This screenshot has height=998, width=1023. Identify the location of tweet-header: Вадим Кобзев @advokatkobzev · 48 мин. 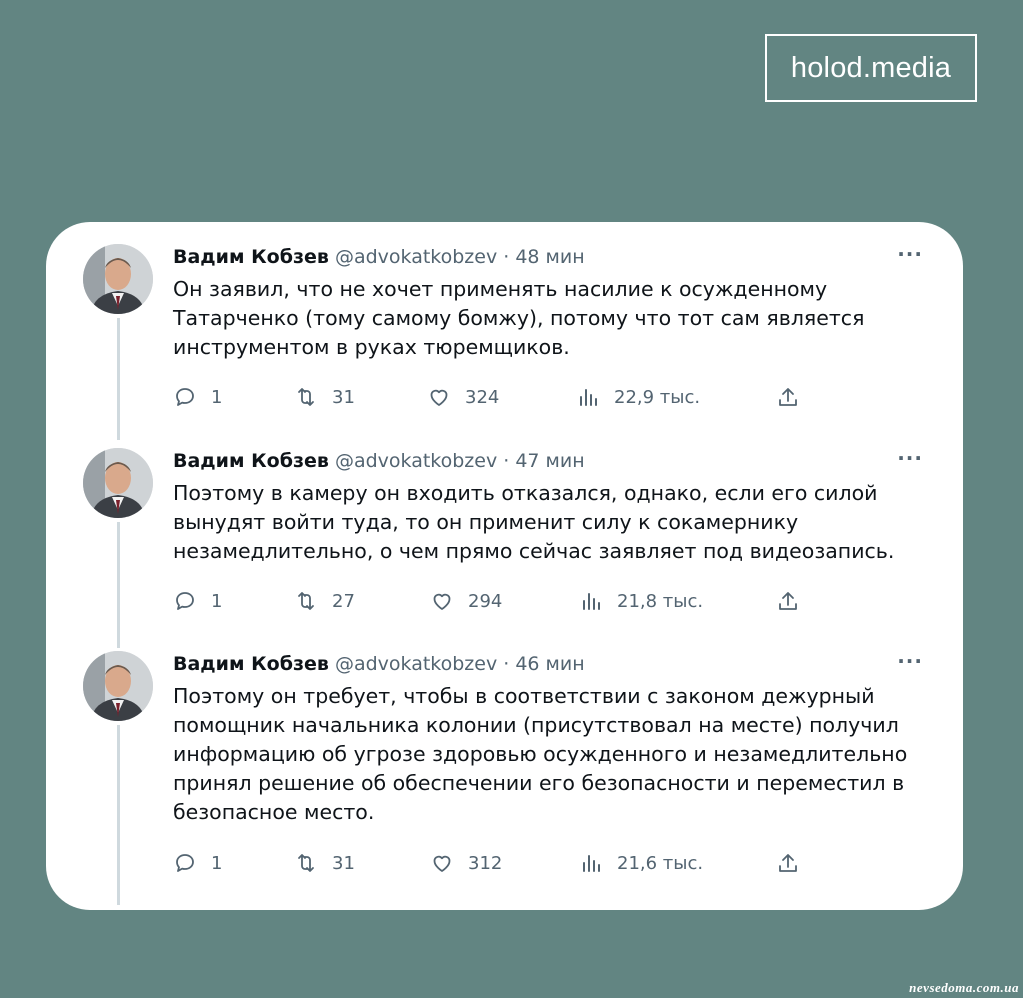
(548, 257).